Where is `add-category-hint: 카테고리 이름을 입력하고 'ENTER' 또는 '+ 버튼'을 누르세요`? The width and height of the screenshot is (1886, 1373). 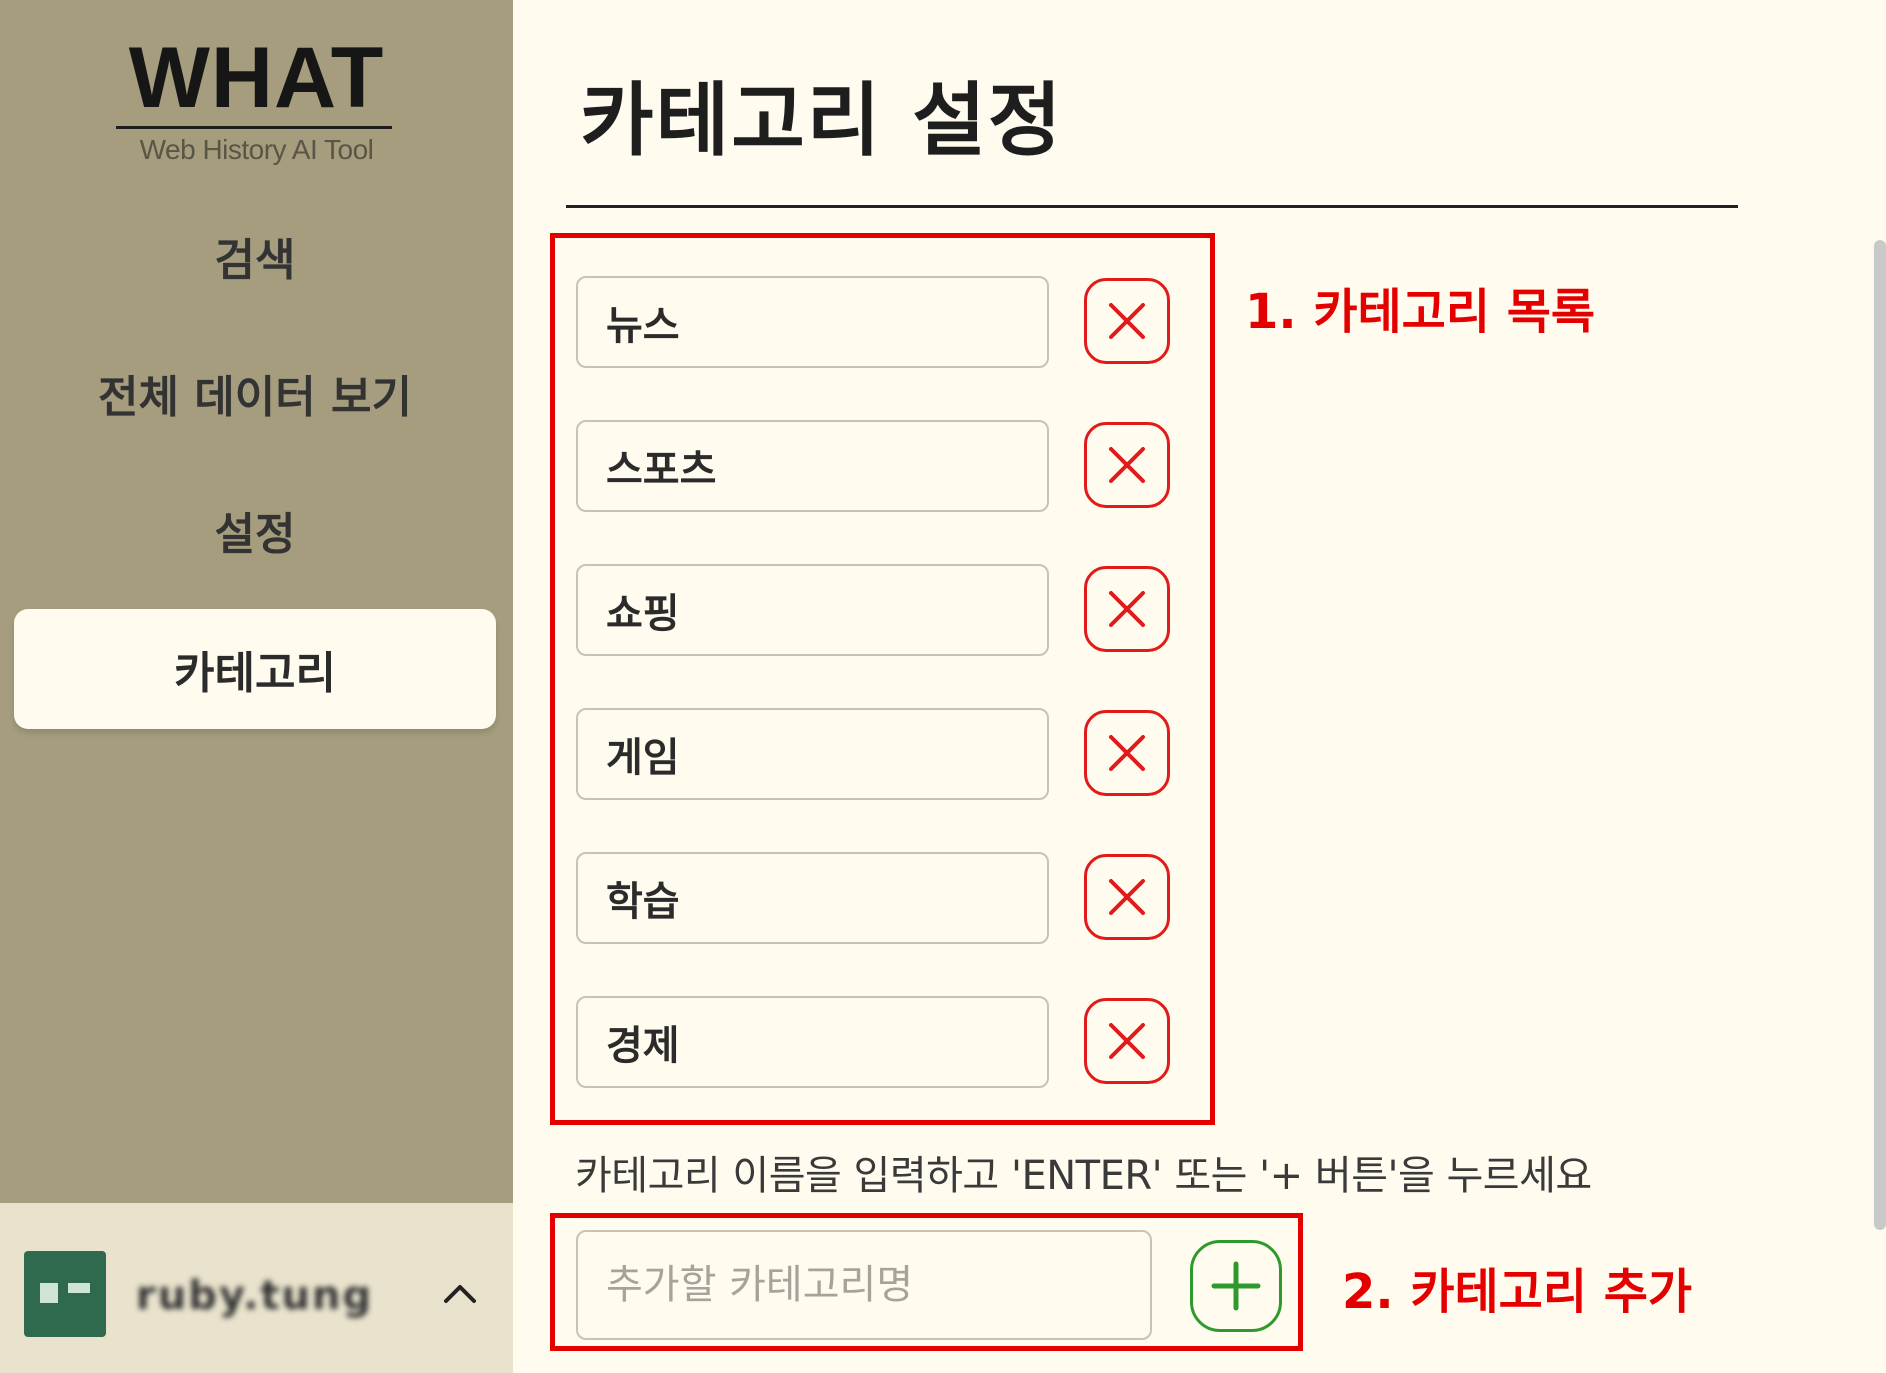
add-category-hint: 카테고리 이름을 입력하고 'ENTER' 또는 '+ 버튼'을 누르세요 is located at coordinates (1083, 1176).